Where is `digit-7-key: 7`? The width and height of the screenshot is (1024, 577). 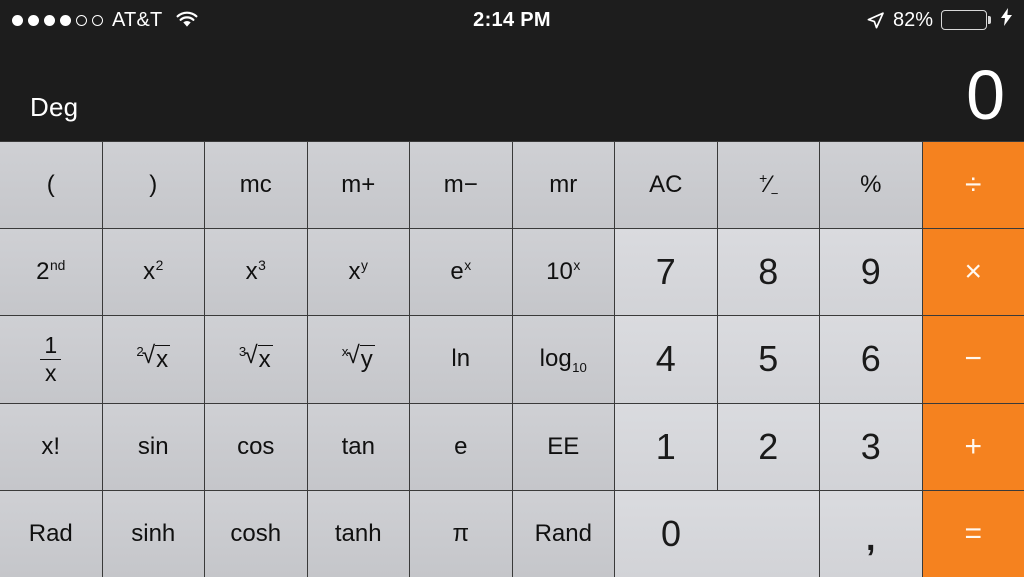 digit-7-key: 7 is located at coordinates (666, 272).